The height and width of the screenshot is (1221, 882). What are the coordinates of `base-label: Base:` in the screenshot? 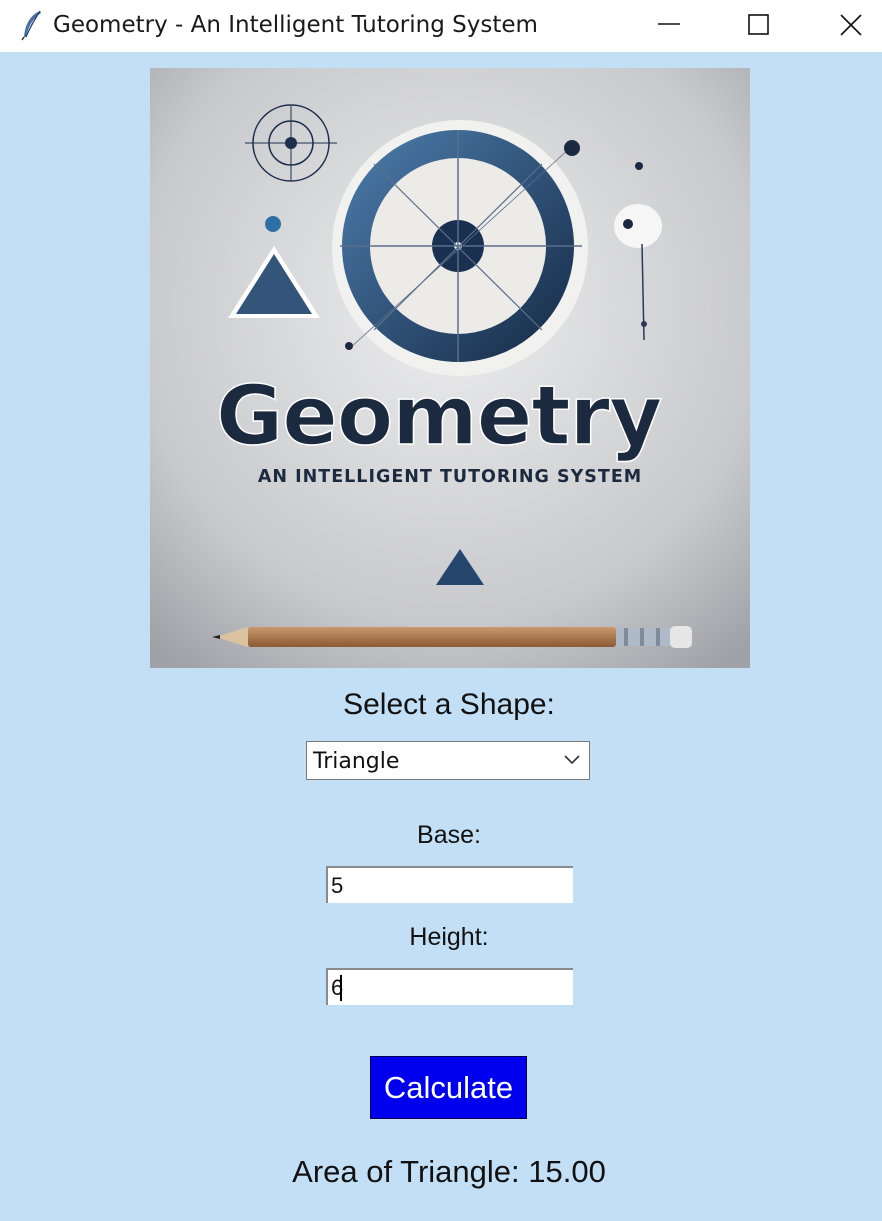 It's located at (449, 835).